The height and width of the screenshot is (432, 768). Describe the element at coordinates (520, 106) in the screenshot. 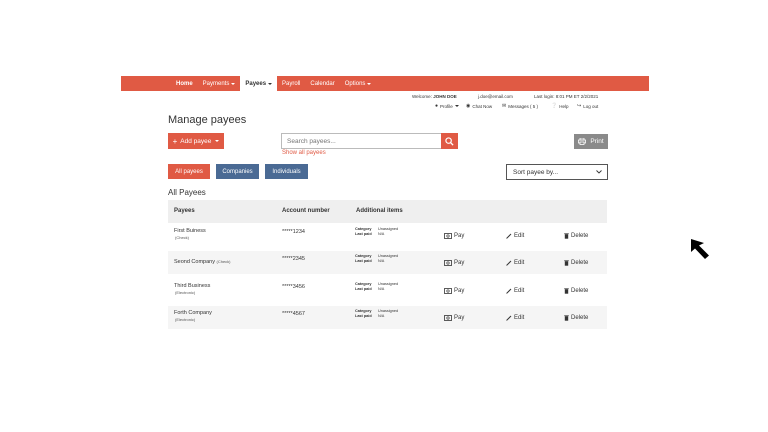

I see `messages-link: ✉ Messages ( 5 )` at that location.